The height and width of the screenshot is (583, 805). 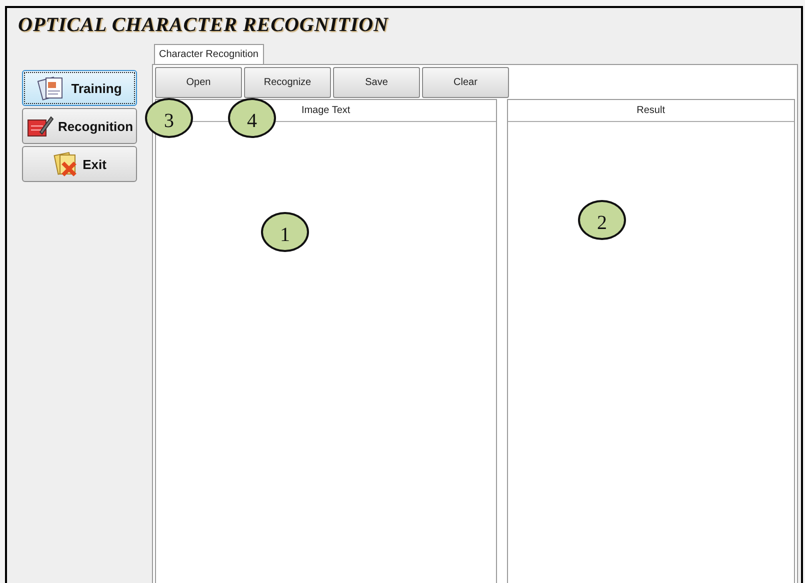 What do you see at coordinates (465, 82) in the screenshot?
I see `toolbar-button: Clear` at bounding box center [465, 82].